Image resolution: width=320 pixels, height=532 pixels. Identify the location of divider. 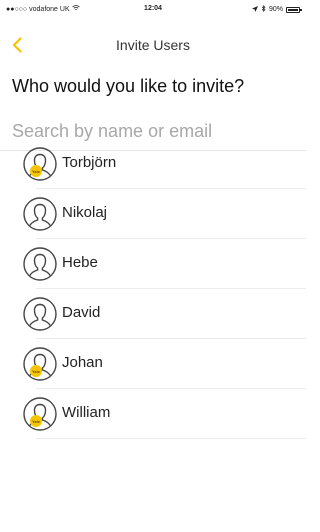
(171, 438).